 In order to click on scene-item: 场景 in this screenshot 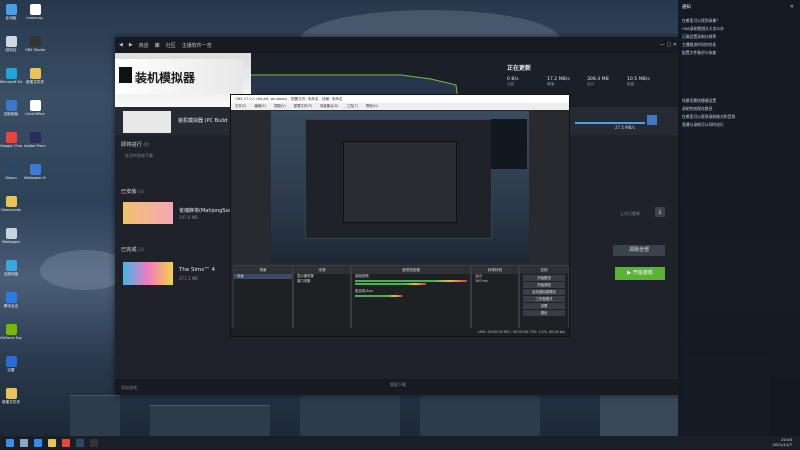, I will do `click(263, 276)`.